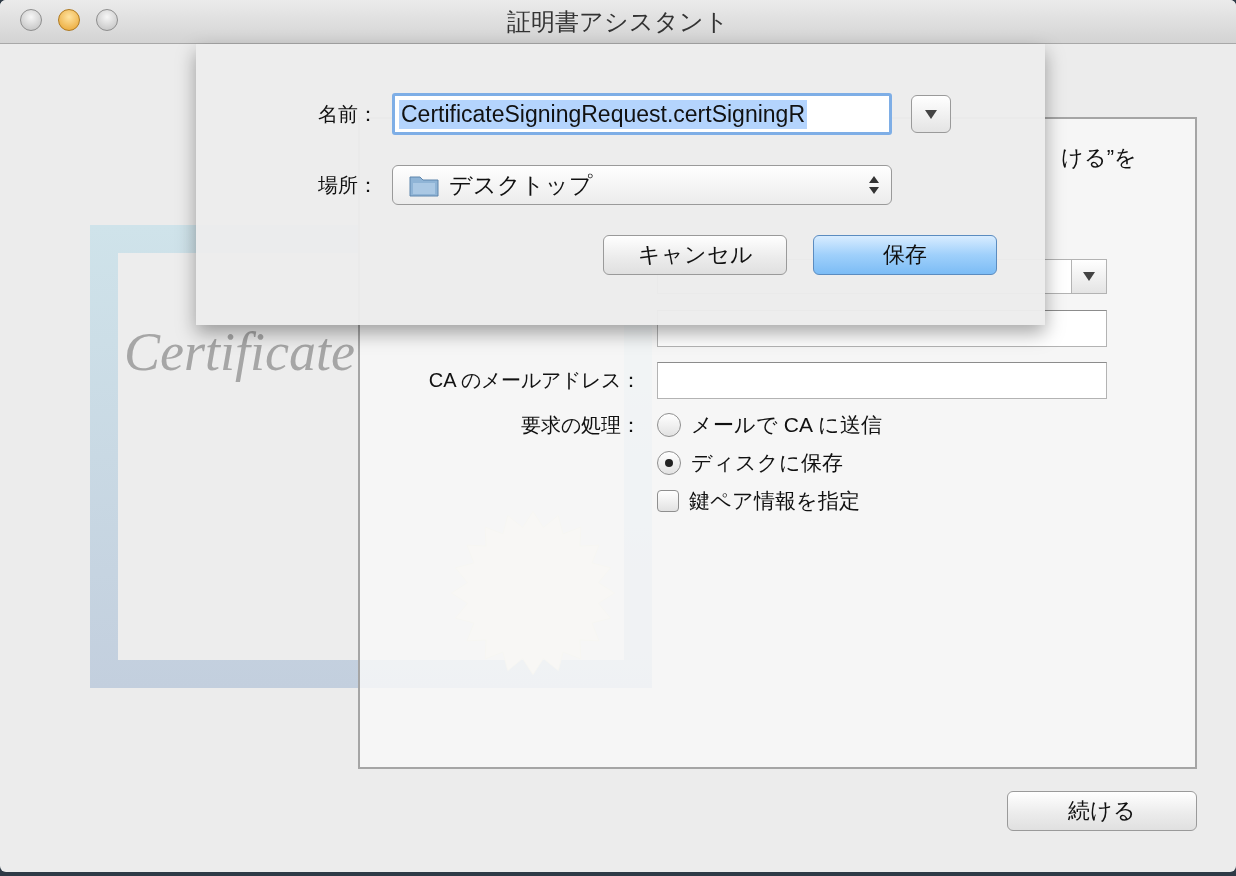  I want to click on minimize-icon, so click(69, 20).